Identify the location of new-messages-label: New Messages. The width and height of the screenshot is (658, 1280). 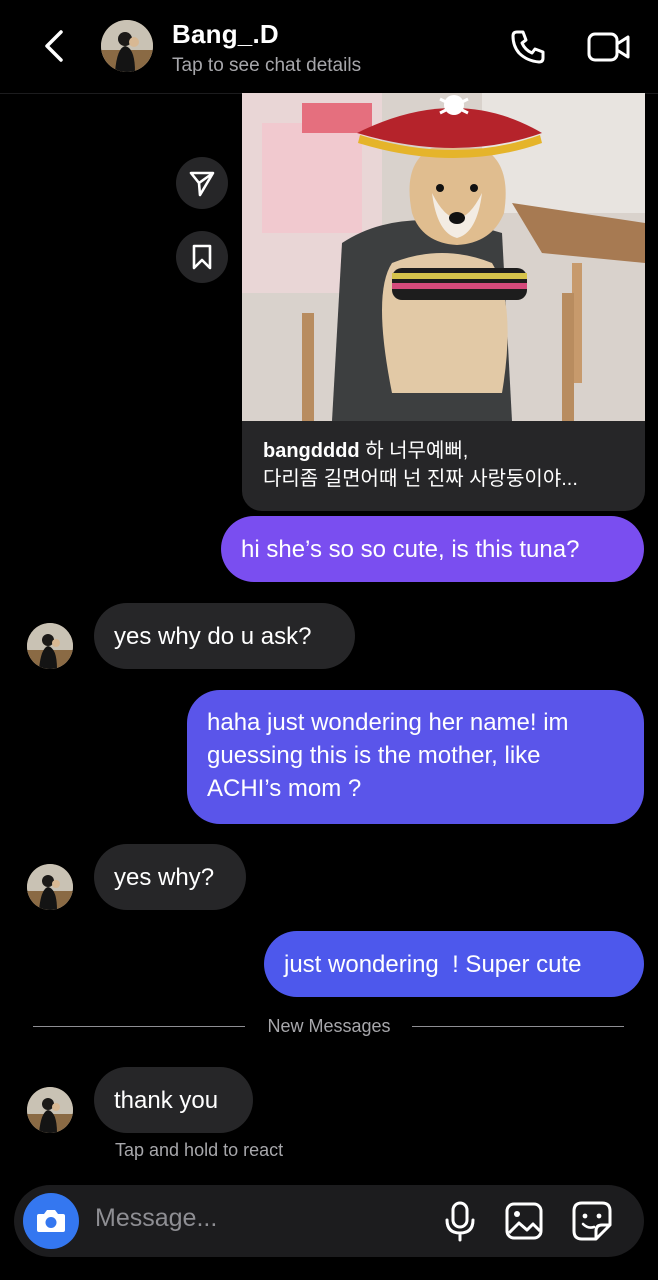
(329, 1026).